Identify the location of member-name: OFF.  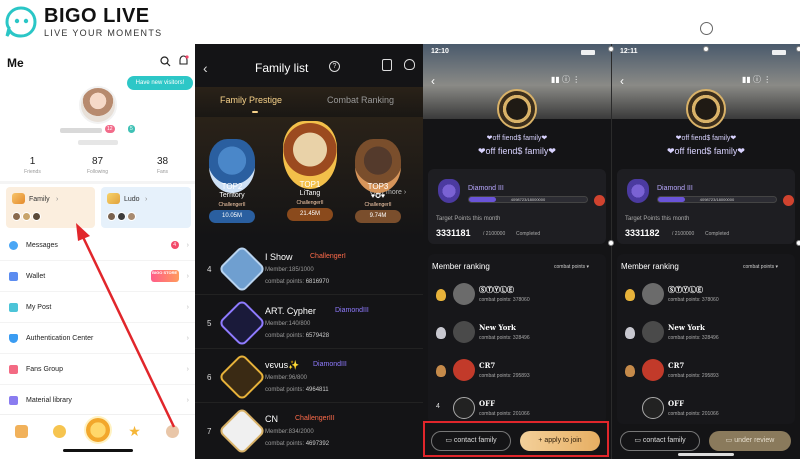
(676, 403).